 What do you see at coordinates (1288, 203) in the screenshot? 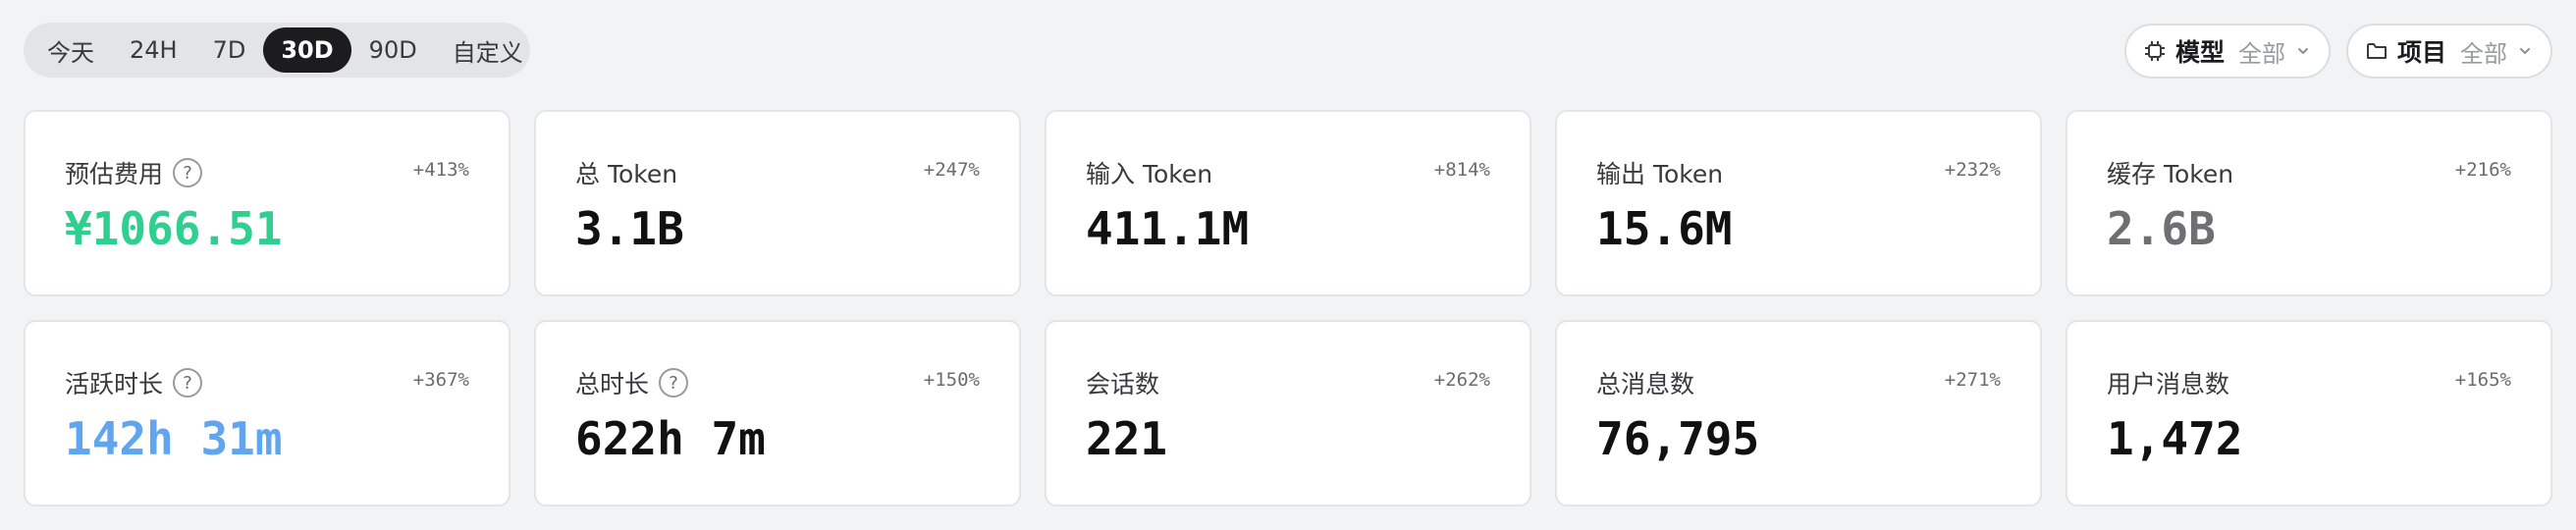
I see `stat-card-input-token: 输入 Token +814% 411.1M` at bounding box center [1288, 203].